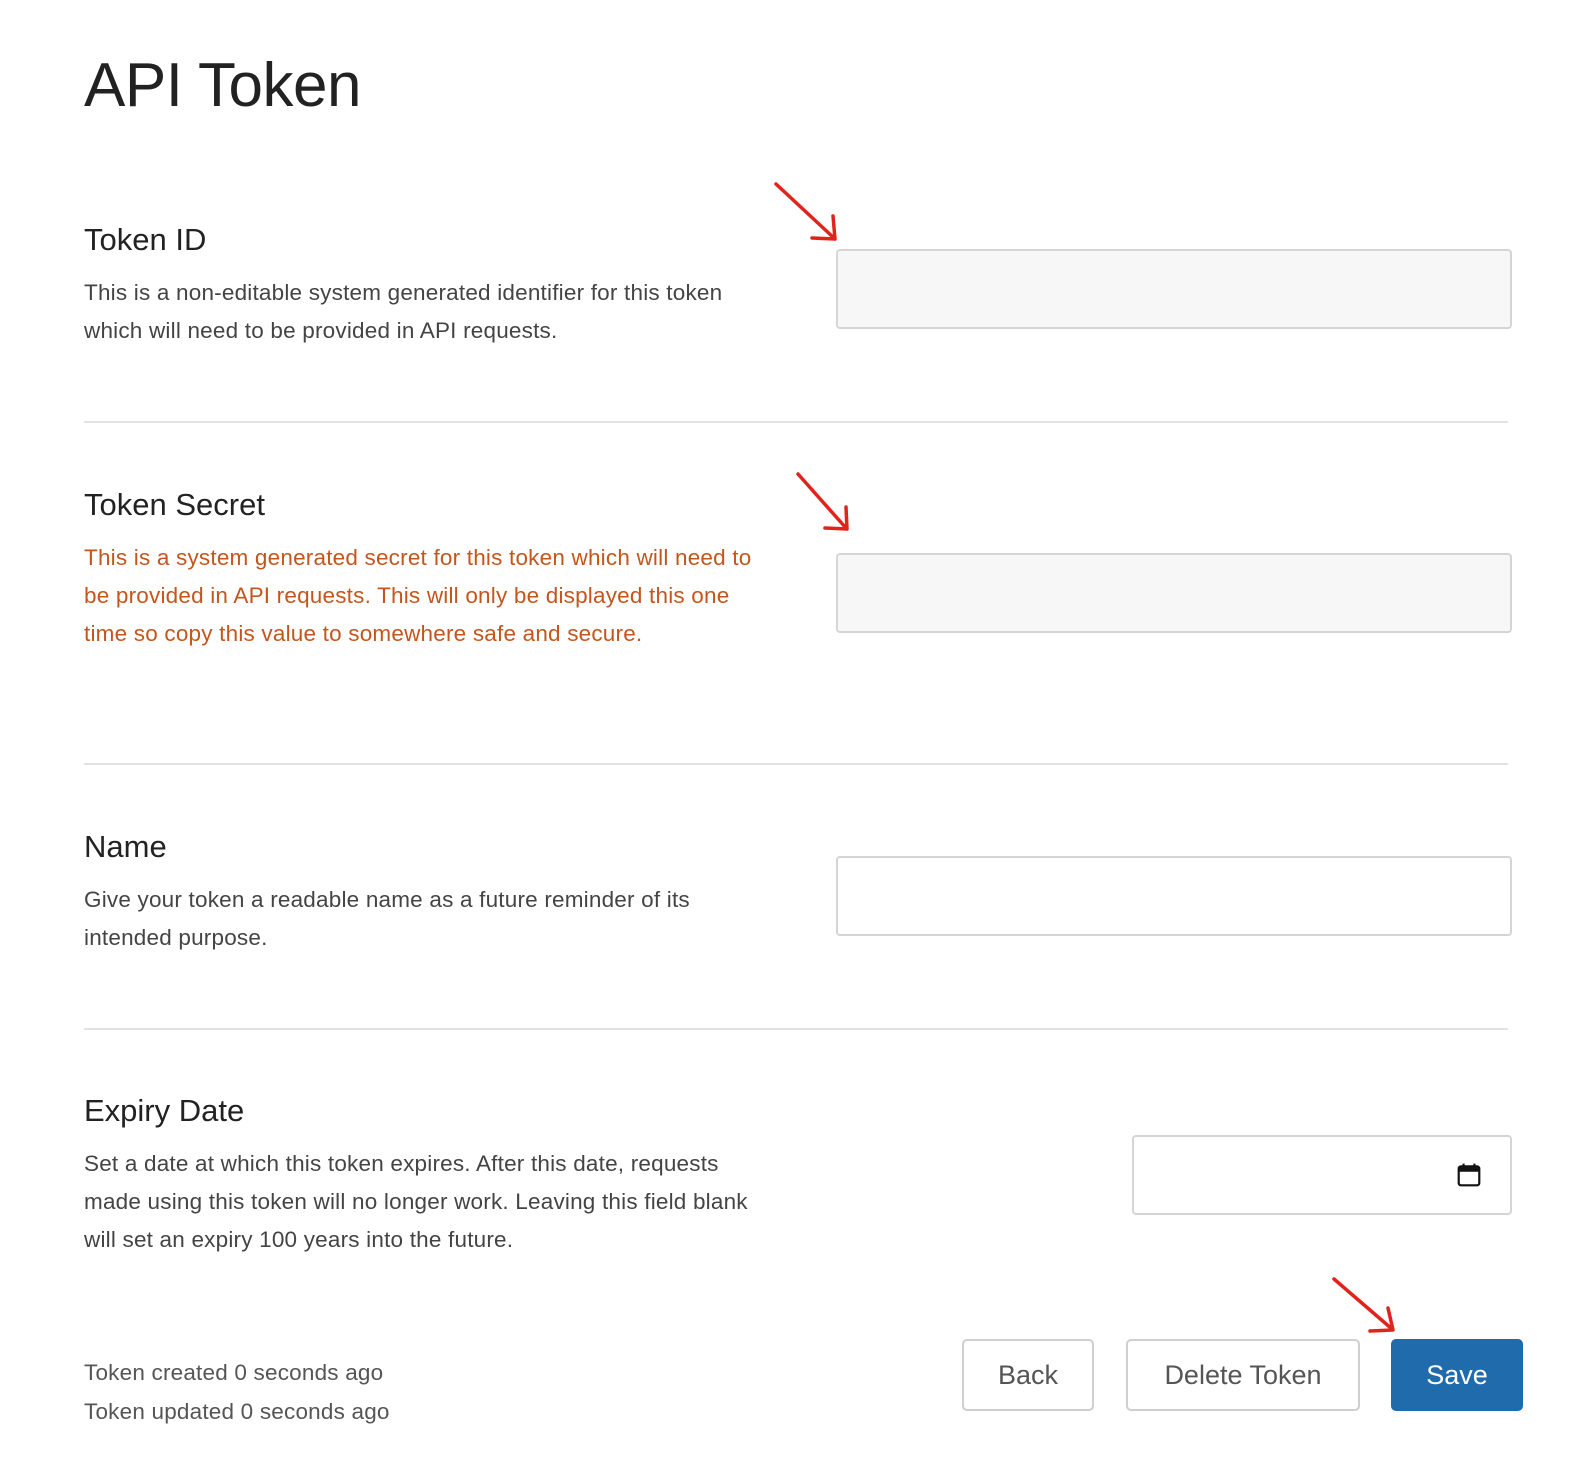 Image resolution: width=1586 pixels, height=1468 pixels. Describe the element at coordinates (1284, 1175) in the screenshot. I see `expiry-date-input` at that location.